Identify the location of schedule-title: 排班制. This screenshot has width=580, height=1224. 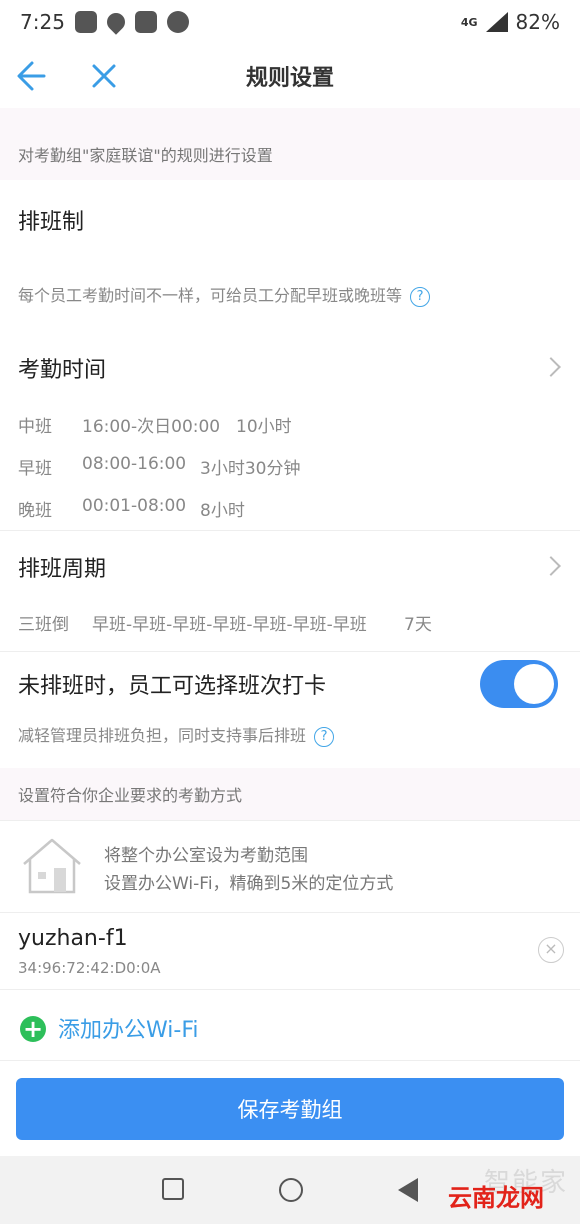
(51, 222).